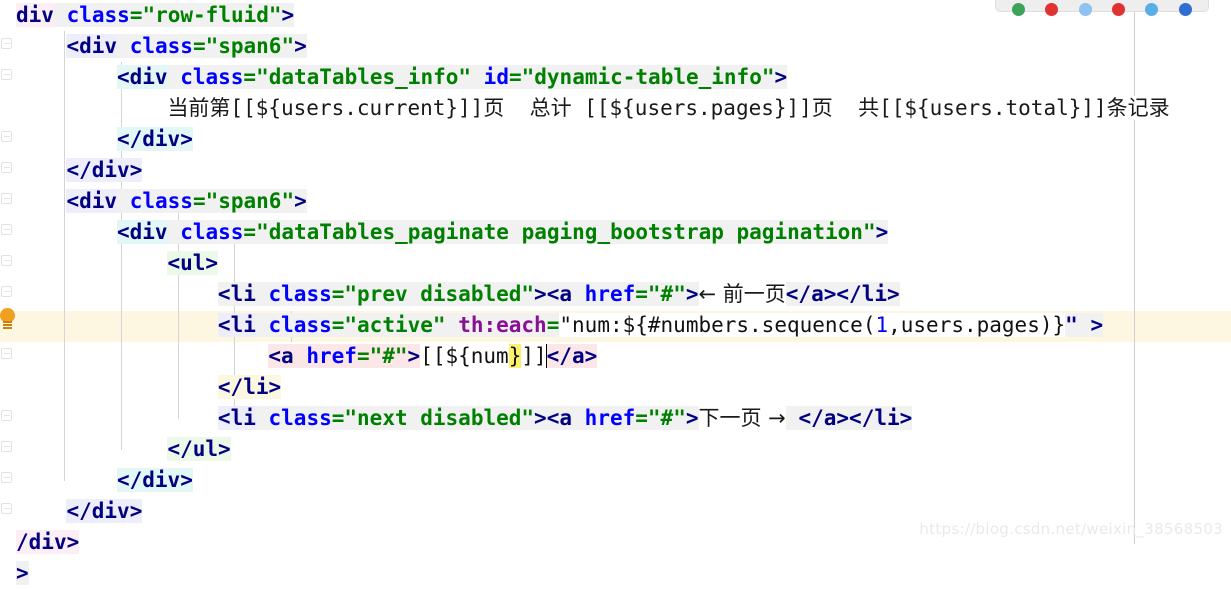  I want to click on code-token: ul, so click(193, 263).